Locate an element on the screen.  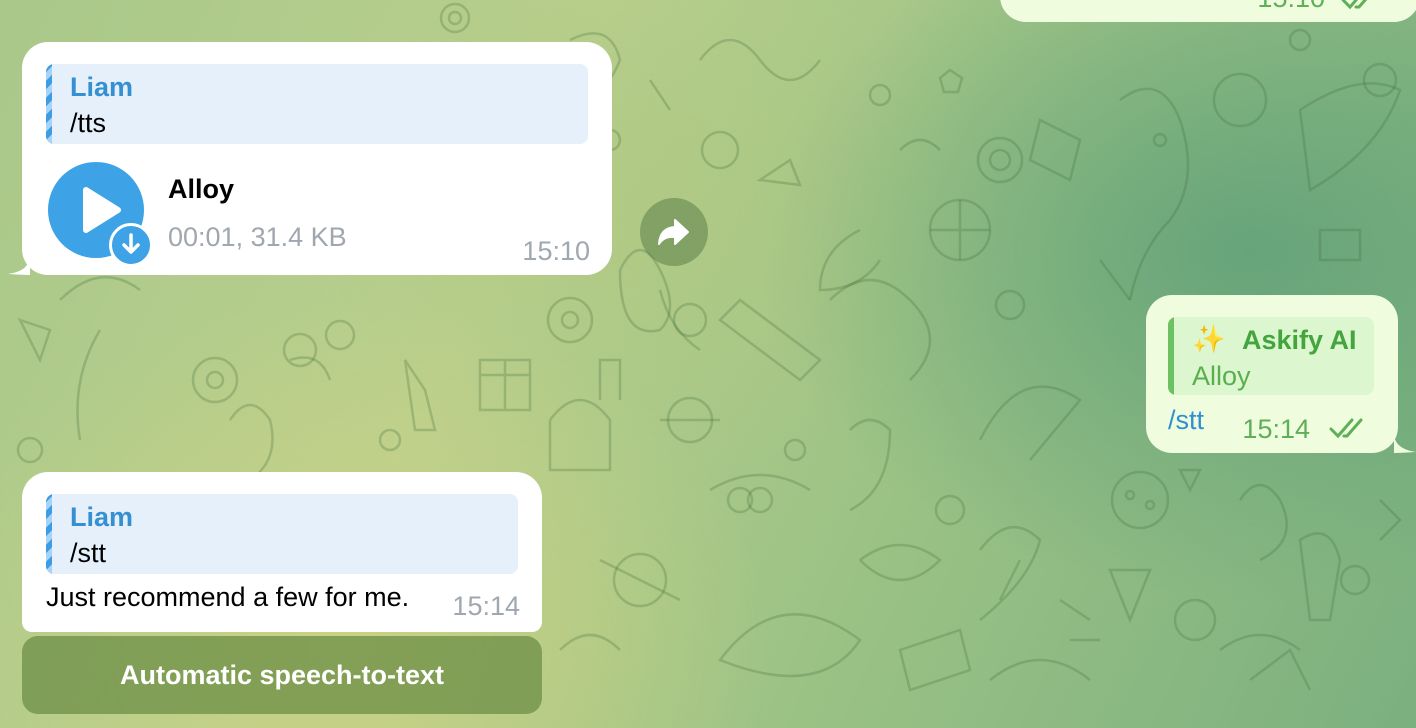
outgoing-message-bubble: ✨ Askify AI Alloy /stt 15:14 is located at coordinates (1272, 374).